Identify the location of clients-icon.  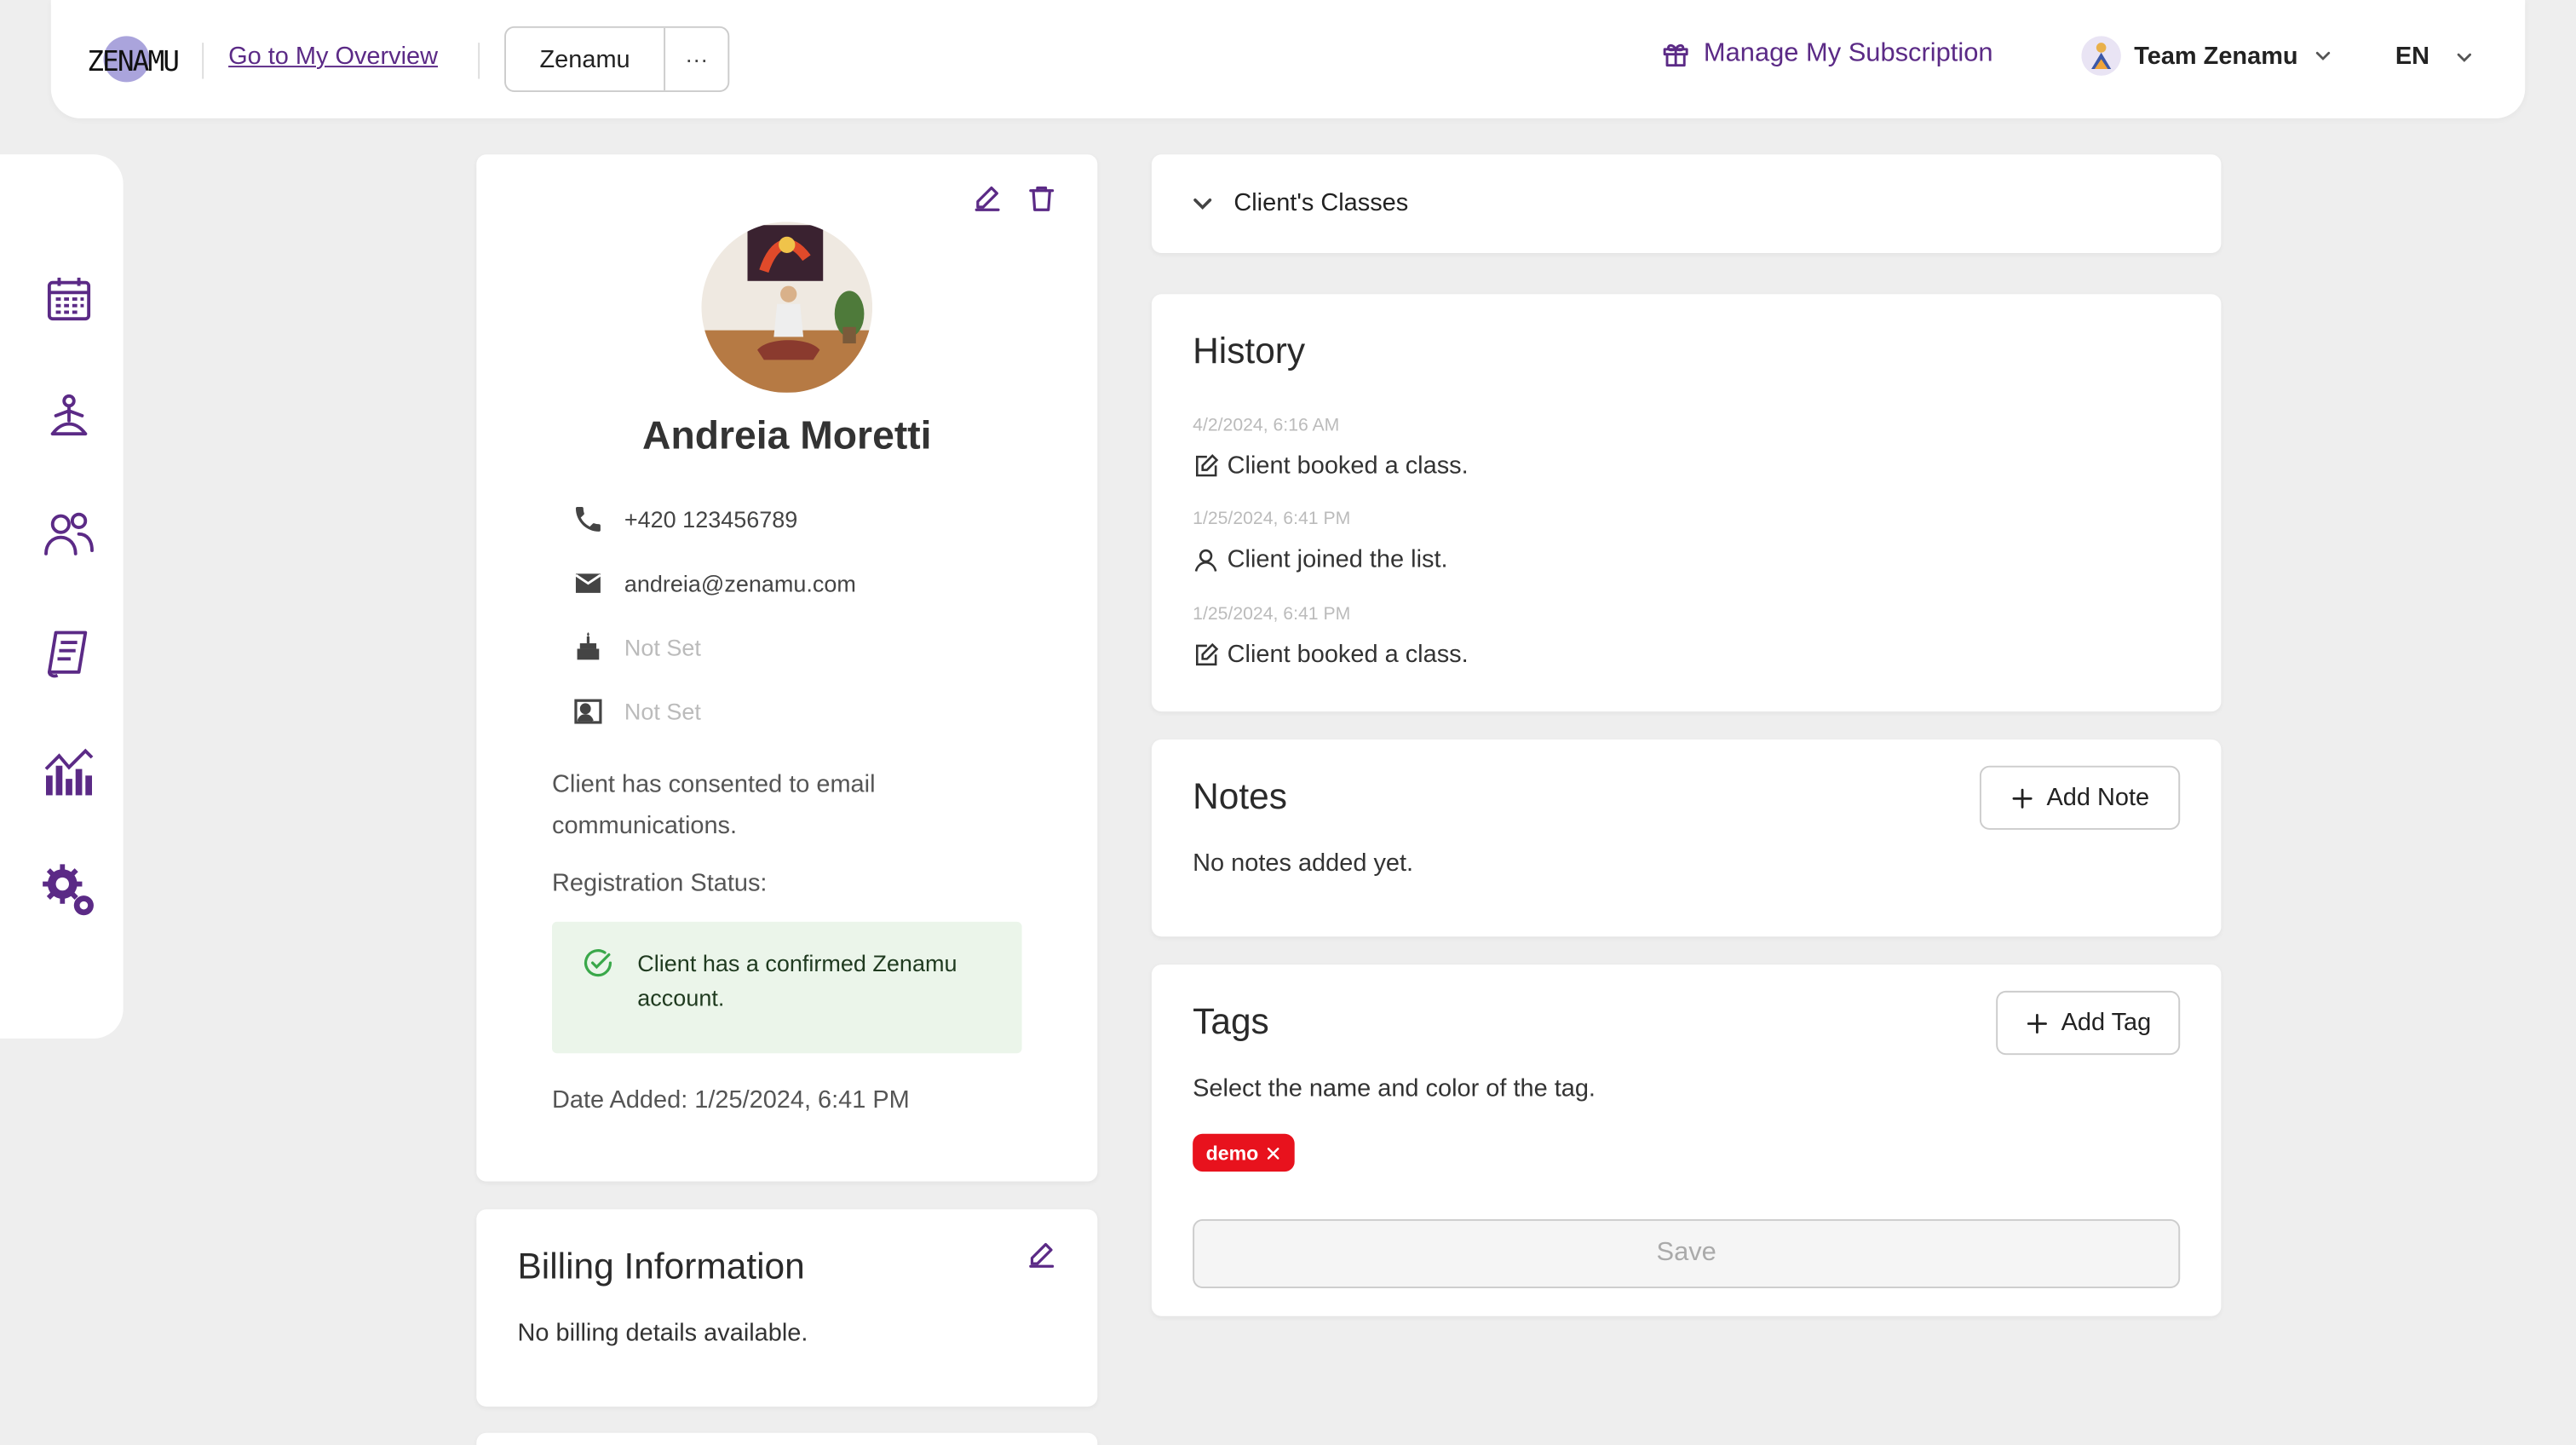
(68, 533).